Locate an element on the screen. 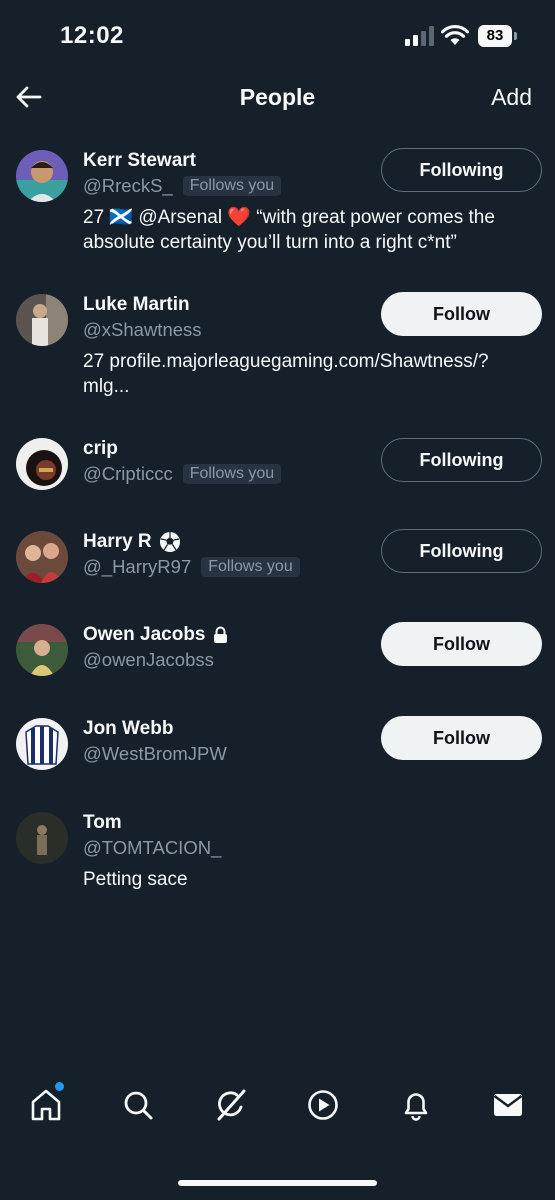 This screenshot has height=1200, width=555. battery-level: 83 is located at coordinates (495, 36).